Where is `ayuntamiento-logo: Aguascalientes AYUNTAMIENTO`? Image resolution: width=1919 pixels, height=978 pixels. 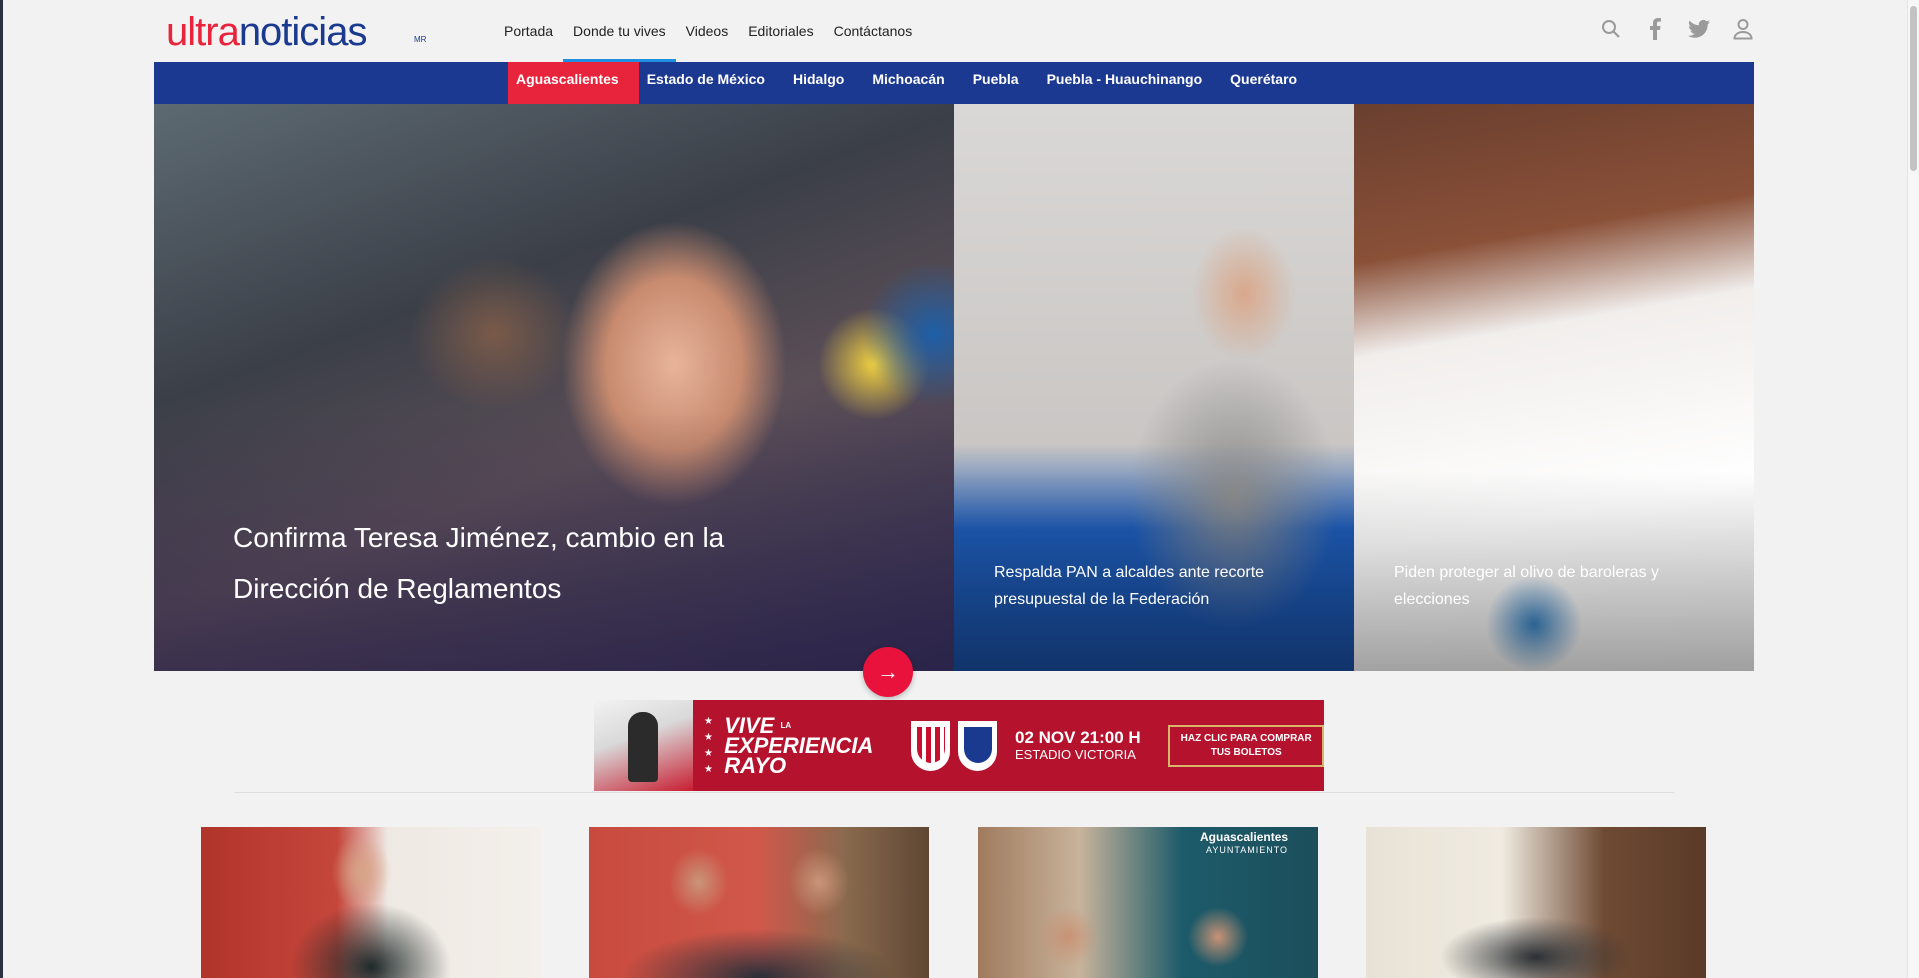 ayuntamiento-logo: Aguascalientes AYUNTAMIENTO is located at coordinates (1244, 843).